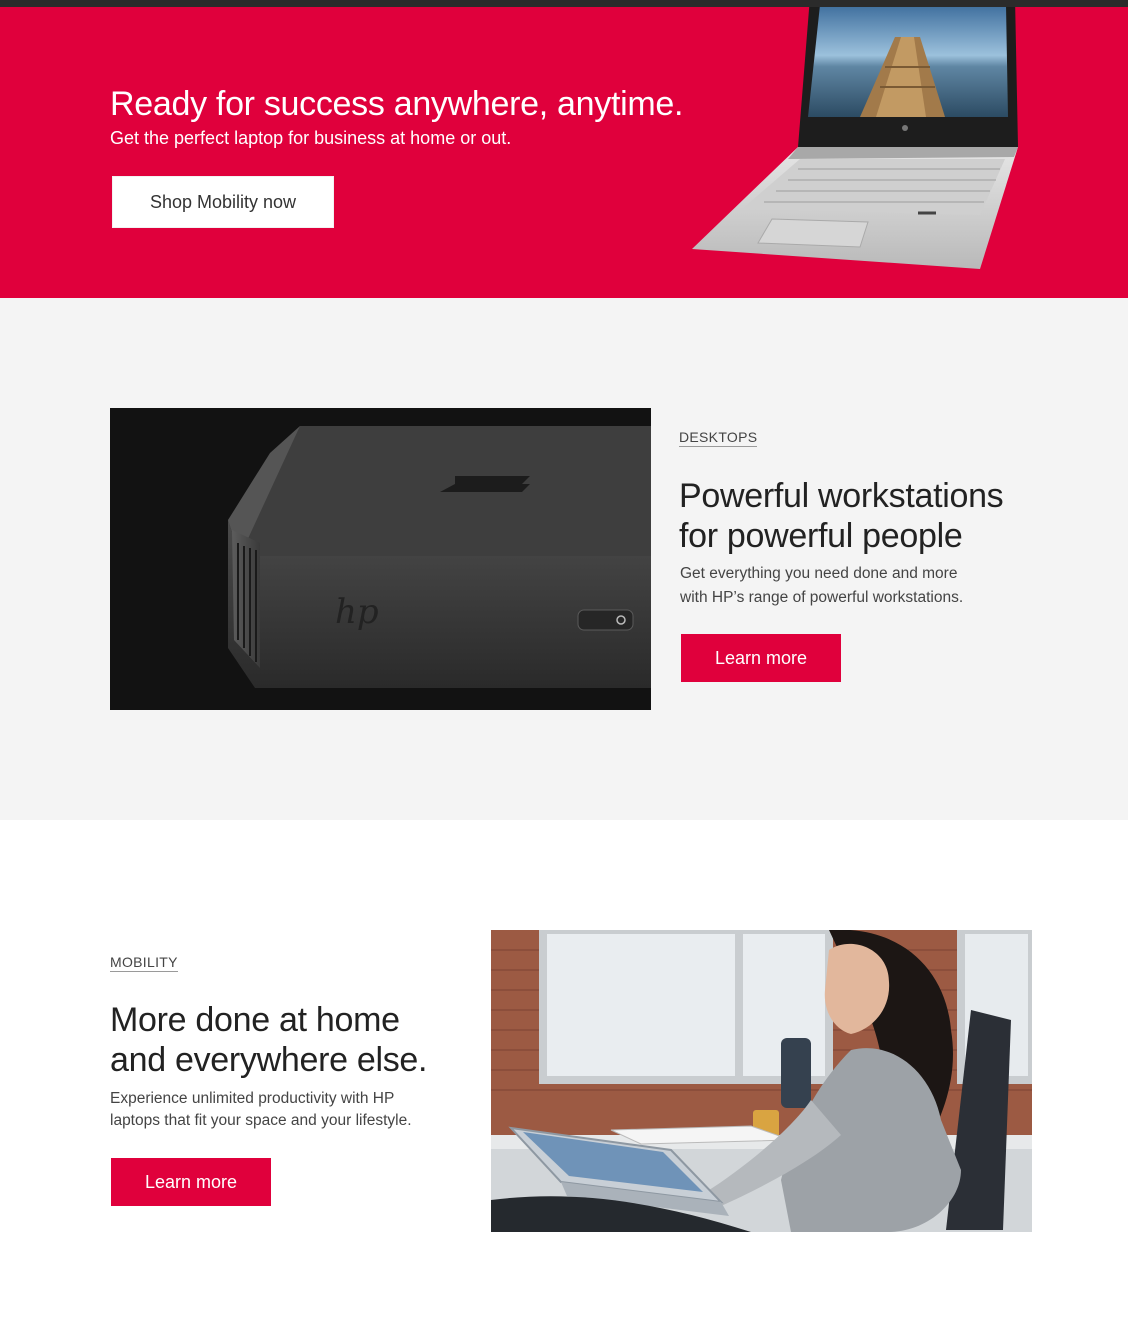 This screenshot has height=1336, width=1128. What do you see at coordinates (191, 1182) in the screenshot?
I see `mobility-learn-more-button: Learn more` at bounding box center [191, 1182].